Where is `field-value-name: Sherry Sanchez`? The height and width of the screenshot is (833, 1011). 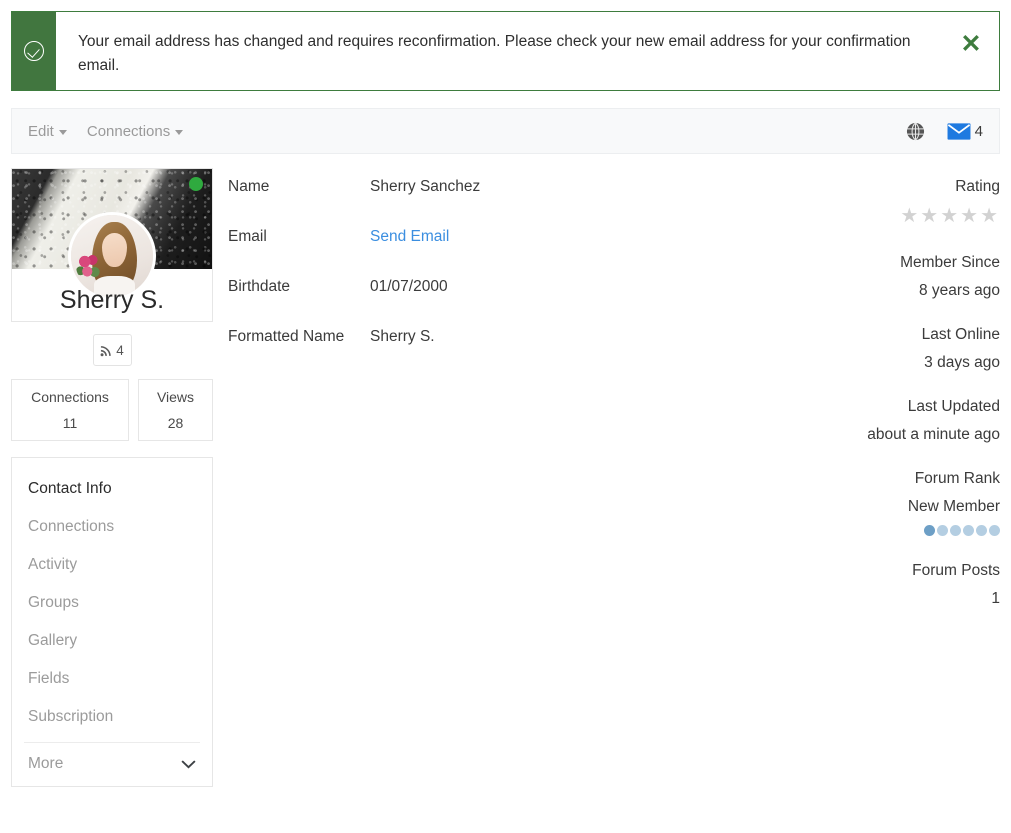
field-value-name: Sherry Sanchez is located at coordinates (425, 186).